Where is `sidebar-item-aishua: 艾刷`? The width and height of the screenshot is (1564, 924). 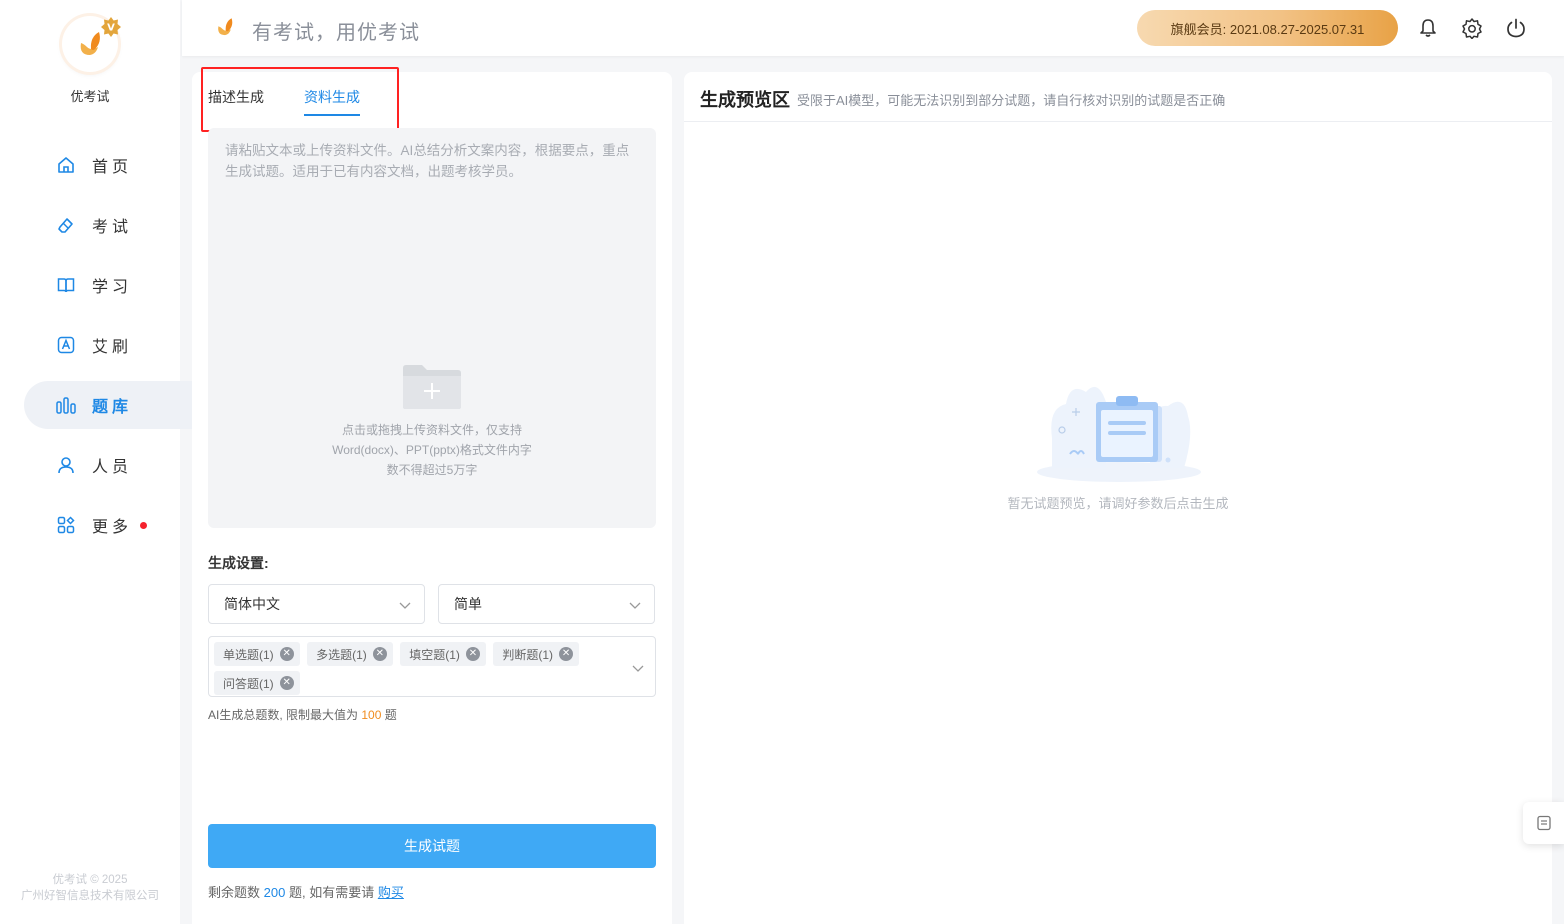 sidebar-item-aishua: 艾刷 is located at coordinates (90, 345).